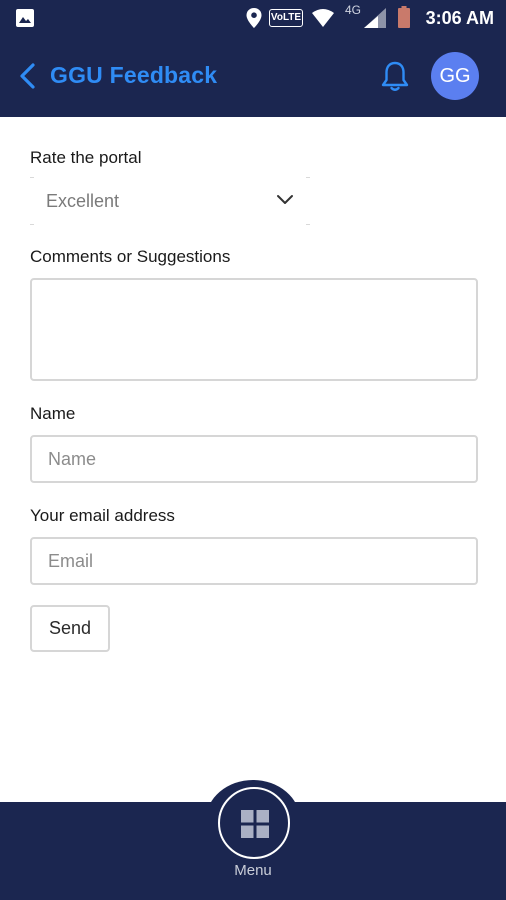 This screenshot has width=506, height=900. I want to click on name-label: Name, so click(53, 413).